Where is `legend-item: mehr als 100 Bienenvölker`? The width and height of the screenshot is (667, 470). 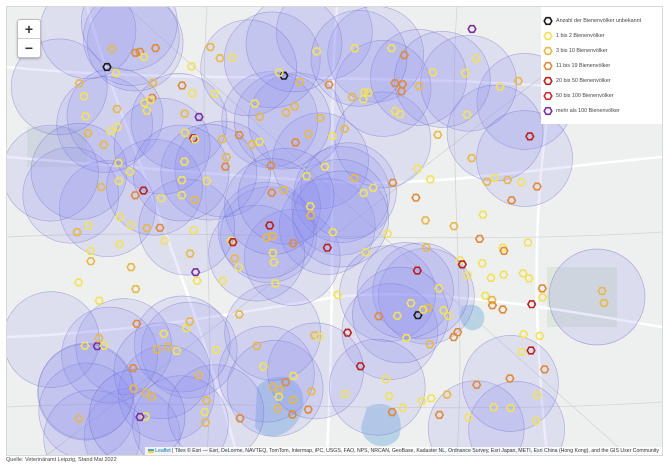 legend-item: mehr als 100 Bienenvölker is located at coordinates (602, 110).